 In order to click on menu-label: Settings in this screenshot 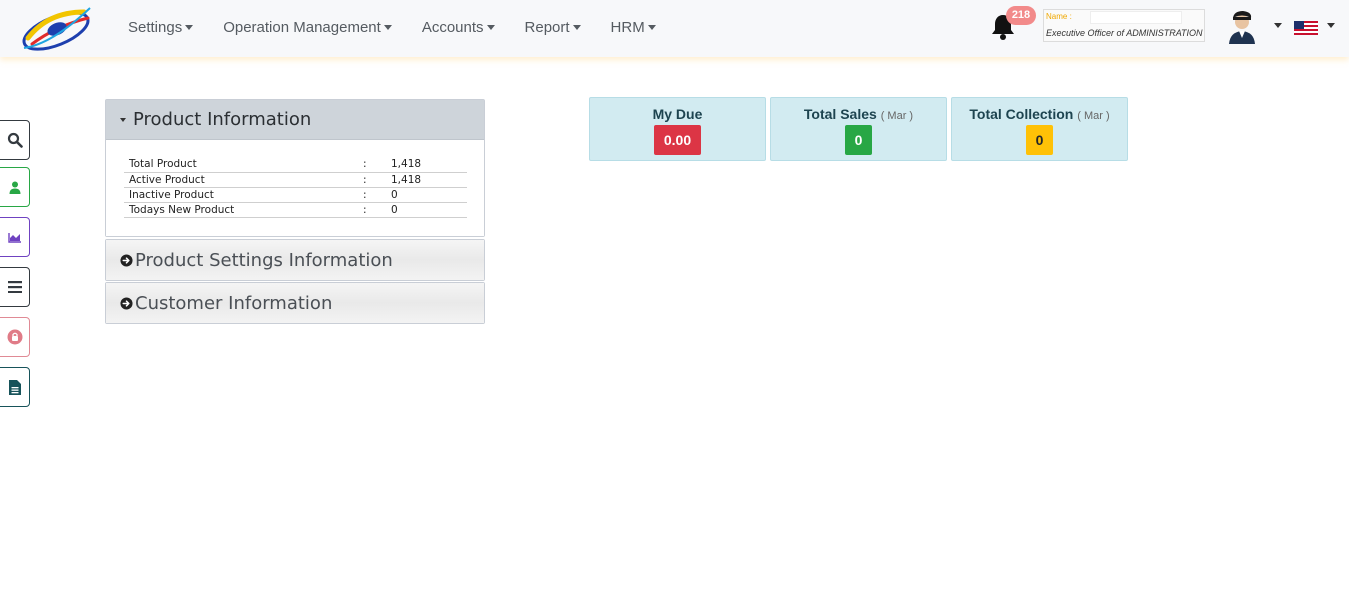, I will do `click(155, 27)`.